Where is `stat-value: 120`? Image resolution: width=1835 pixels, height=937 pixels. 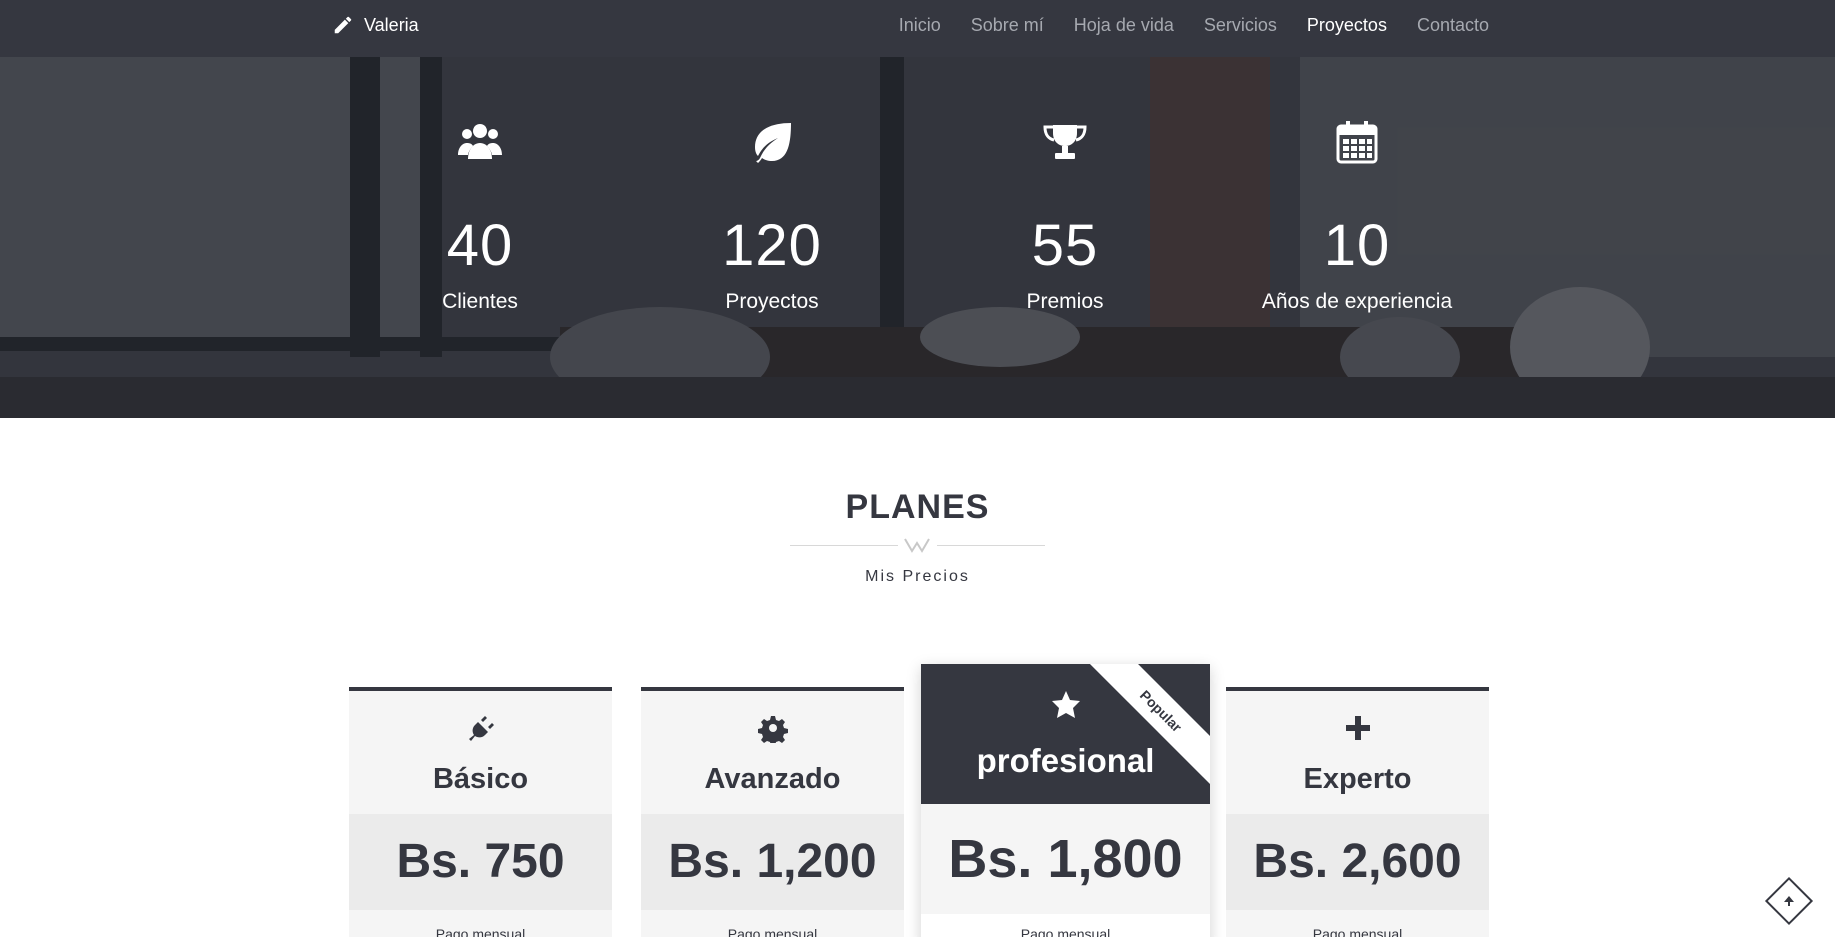 stat-value: 120 is located at coordinates (772, 245).